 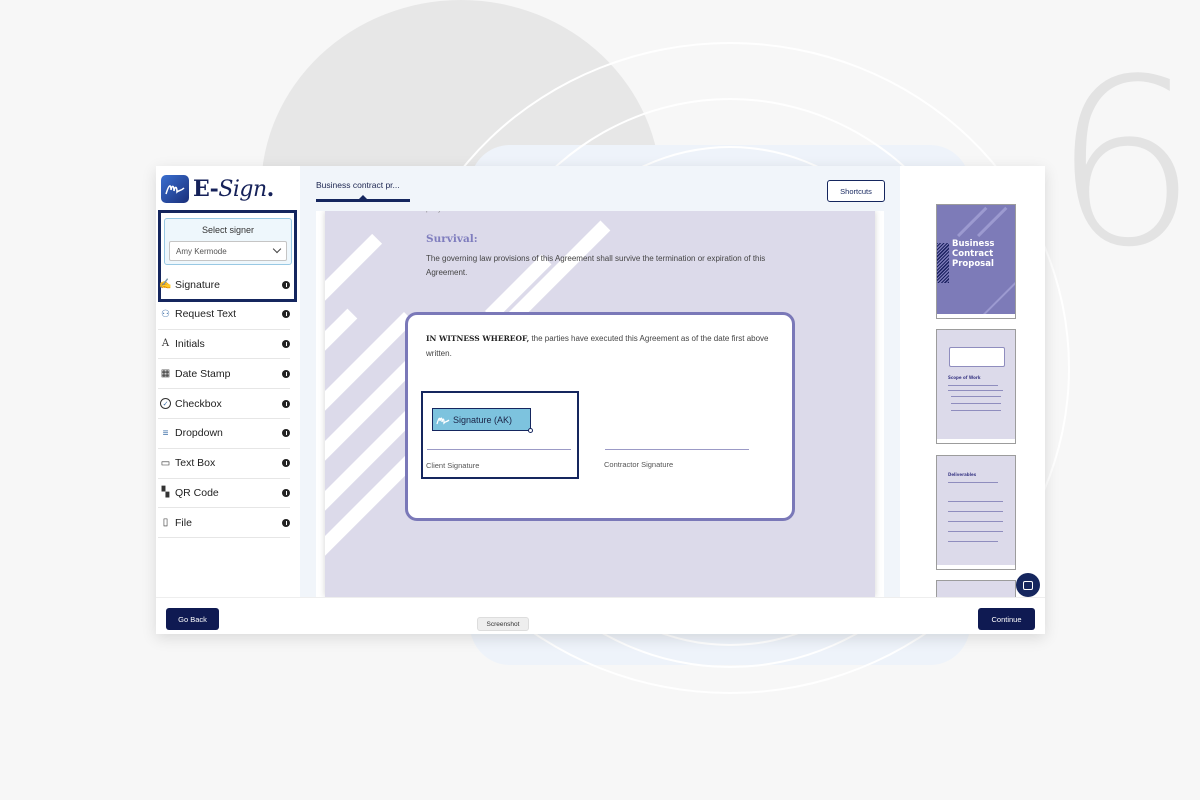 What do you see at coordinates (197, 284) in the screenshot?
I see `tool-label: Signature` at bounding box center [197, 284].